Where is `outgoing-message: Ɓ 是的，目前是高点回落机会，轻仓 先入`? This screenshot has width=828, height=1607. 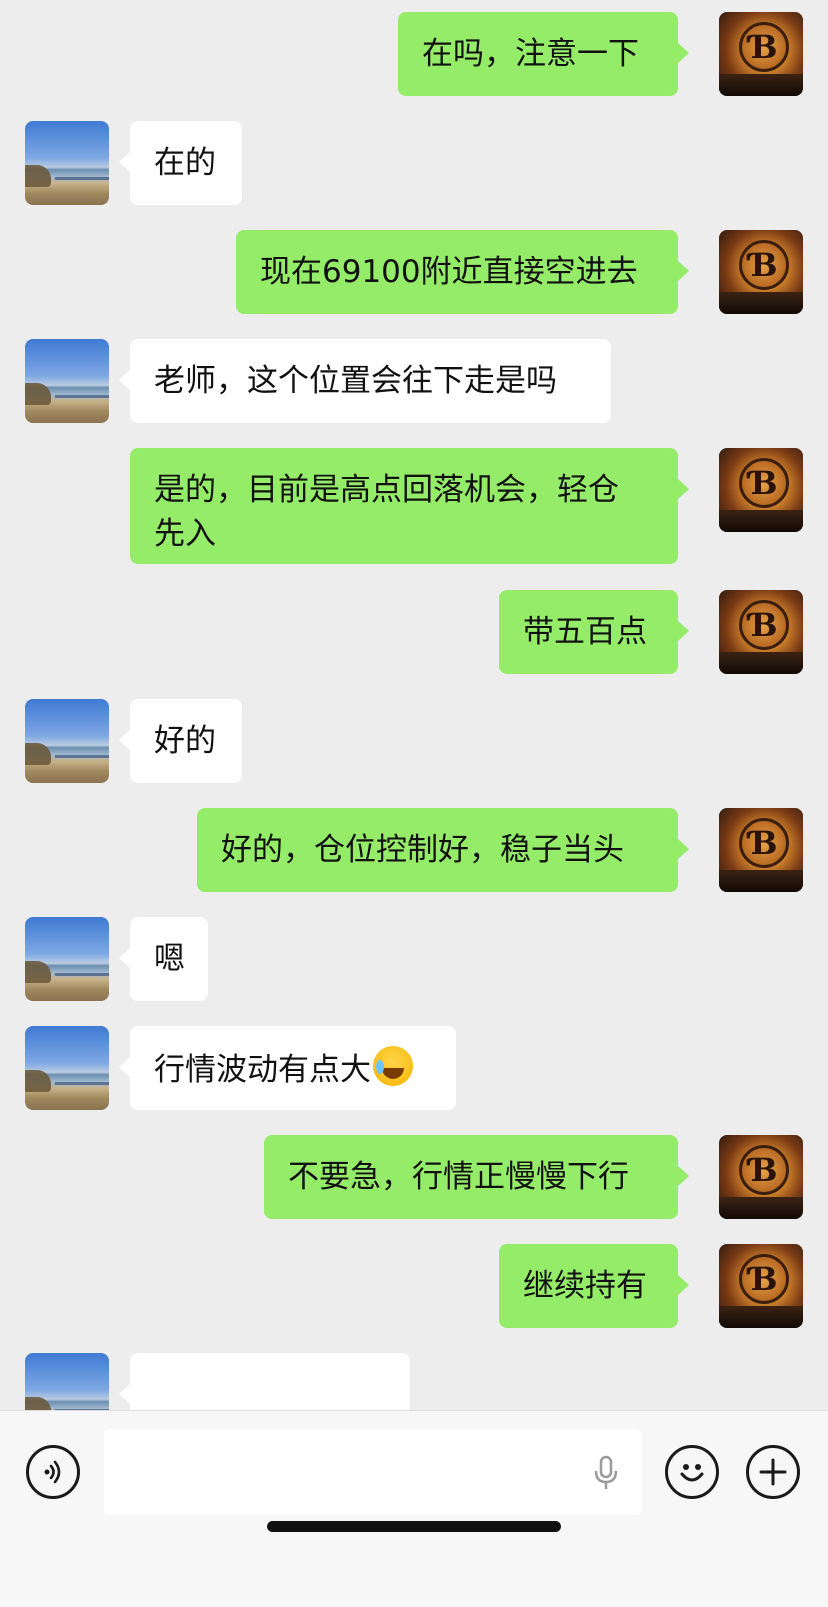
outgoing-message: Ɓ 是的，目前是高点回落机会，轻仓 先入 is located at coordinates (414, 506).